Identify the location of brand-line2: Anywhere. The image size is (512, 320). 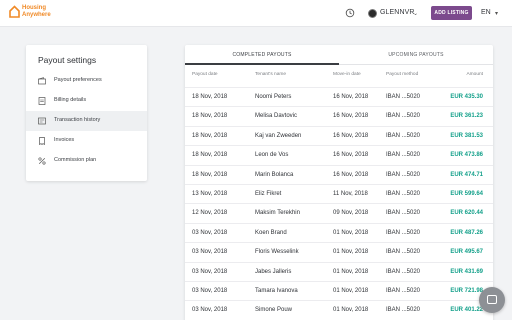
(36, 15).